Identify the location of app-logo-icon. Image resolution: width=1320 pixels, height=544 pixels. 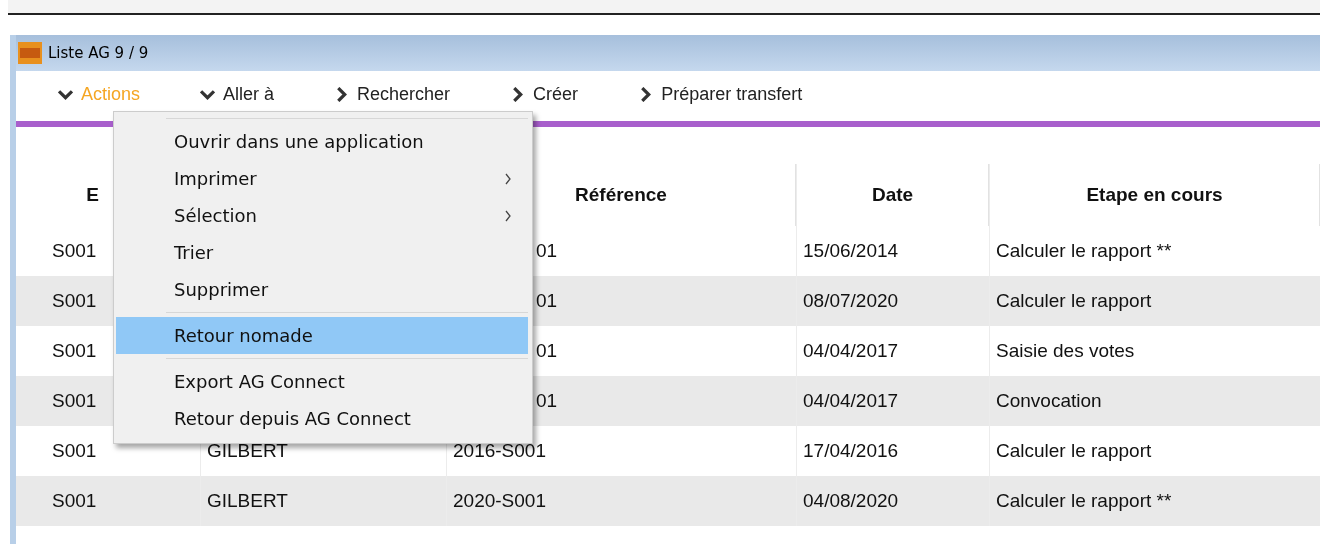
(30, 53).